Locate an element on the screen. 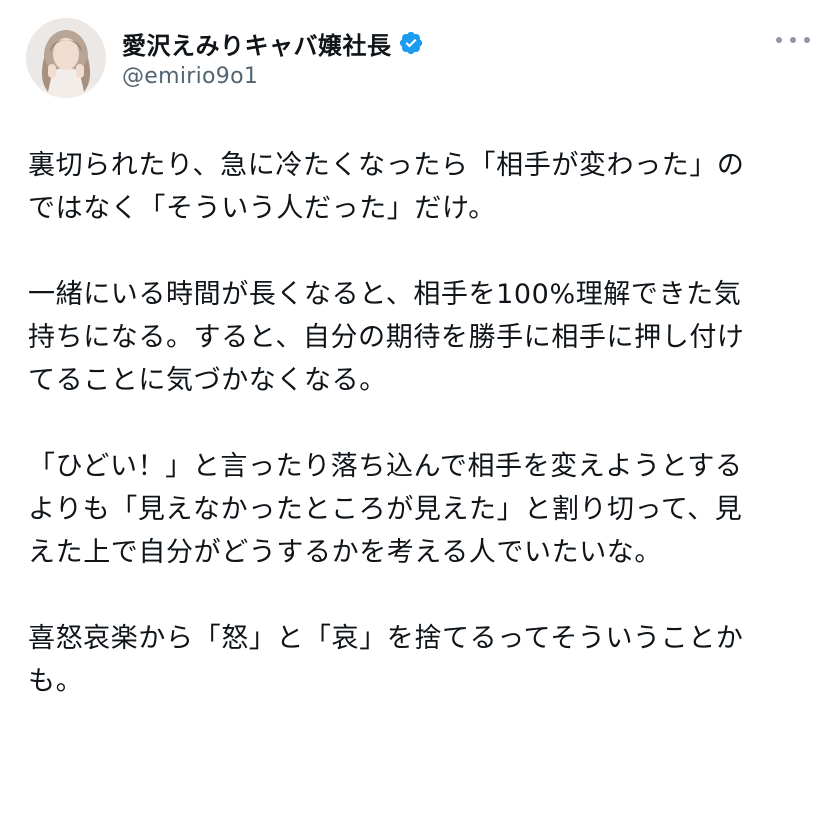  avatar is located at coordinates (66, 58).